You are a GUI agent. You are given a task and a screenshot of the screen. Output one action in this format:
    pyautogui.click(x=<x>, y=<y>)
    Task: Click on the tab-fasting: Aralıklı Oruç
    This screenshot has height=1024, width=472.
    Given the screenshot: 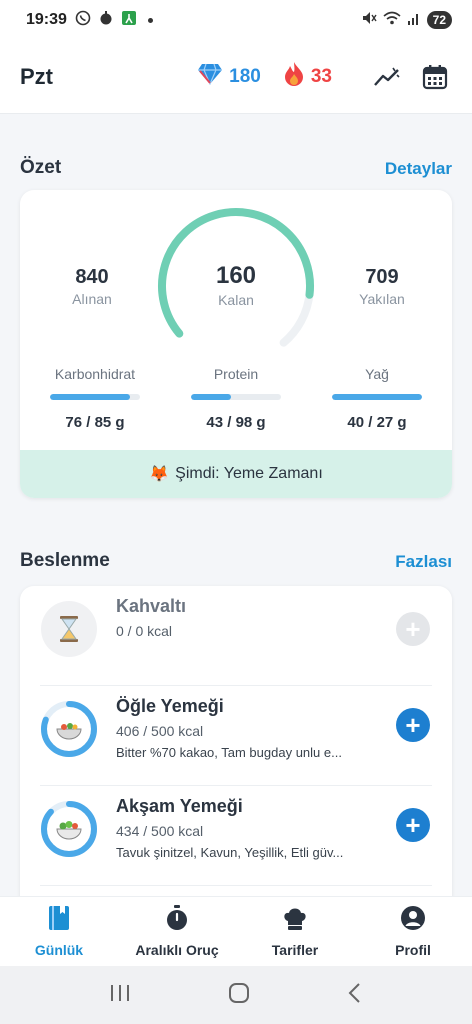 What is the action you would take?
    pyautogui.click(x=177, y=931)
    